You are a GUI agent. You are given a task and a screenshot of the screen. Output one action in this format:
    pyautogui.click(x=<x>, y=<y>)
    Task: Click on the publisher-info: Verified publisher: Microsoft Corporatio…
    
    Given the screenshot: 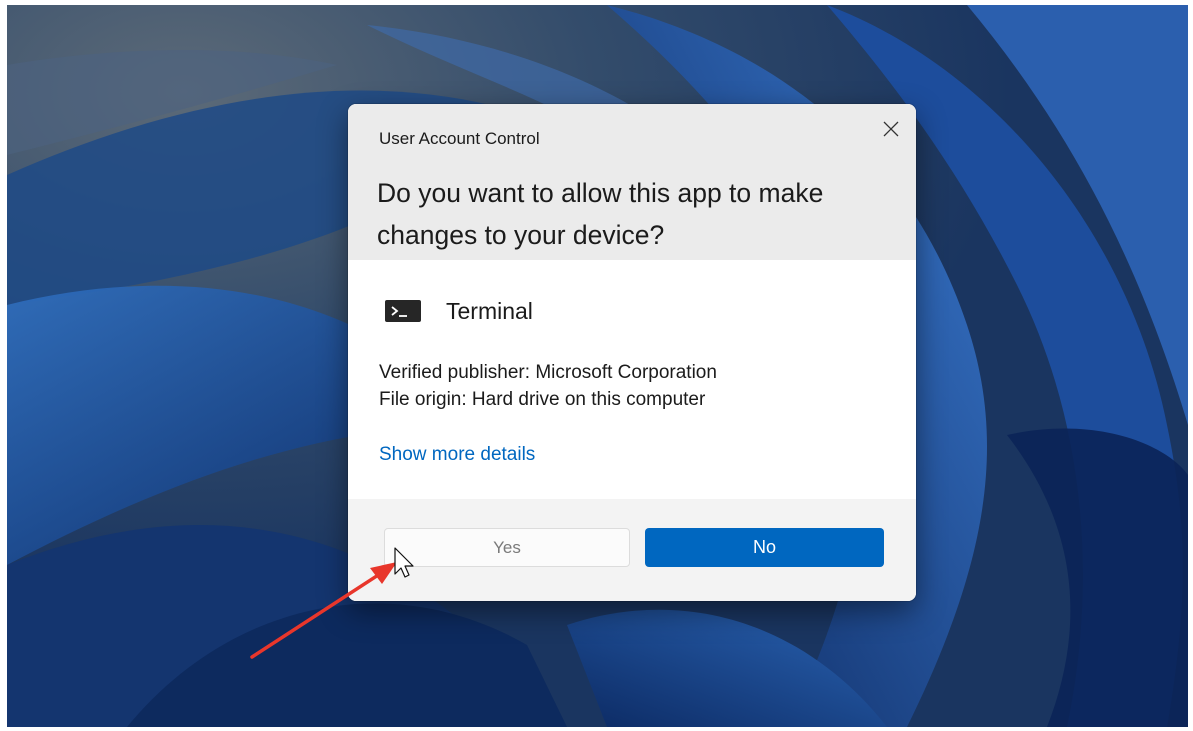 What is the action you would take?
    pyautogui.click(x=548, y=372)
    